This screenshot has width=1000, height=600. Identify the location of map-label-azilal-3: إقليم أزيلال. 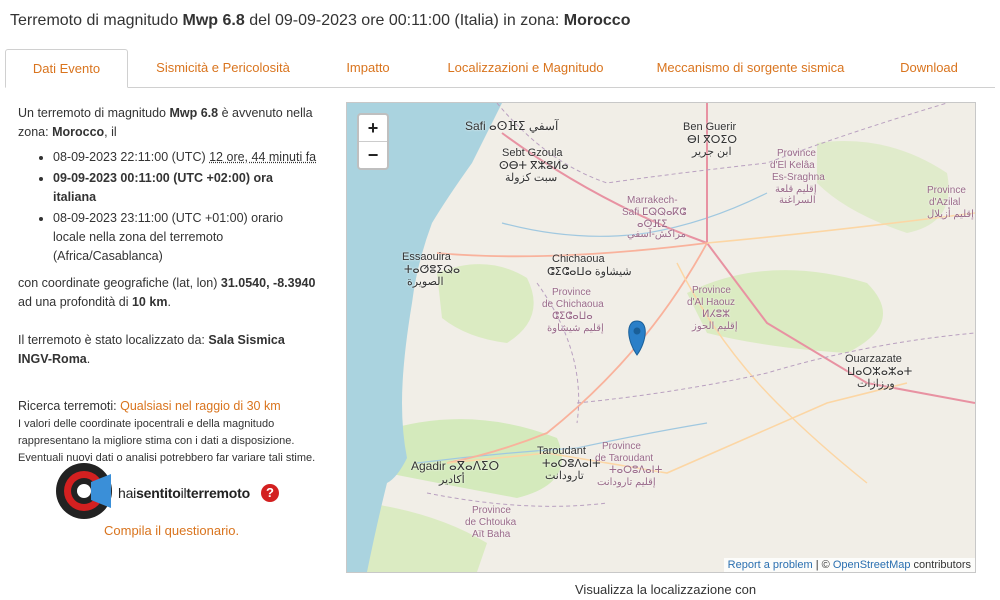
(950, 214).